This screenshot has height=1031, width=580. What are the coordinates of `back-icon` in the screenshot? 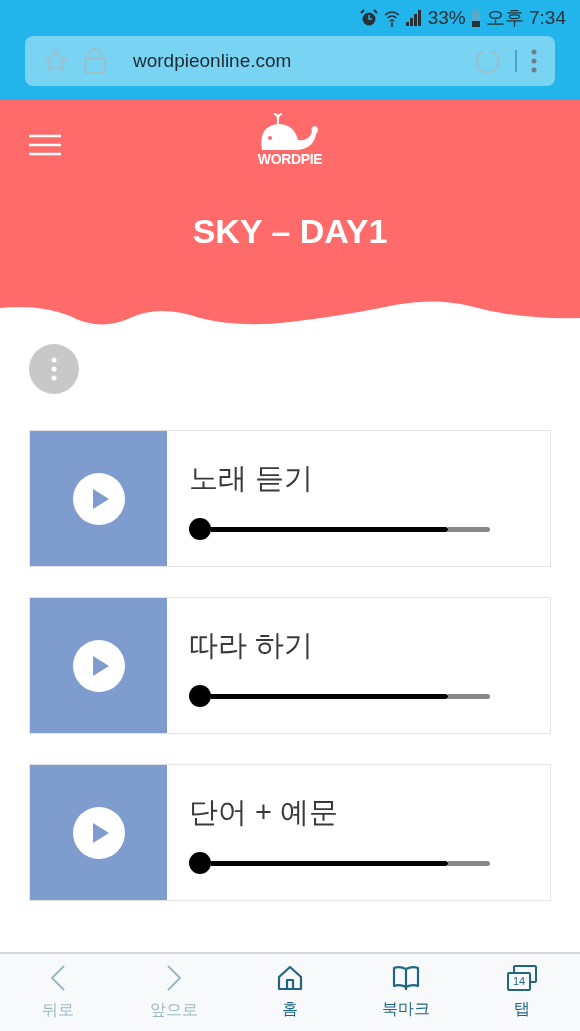 It's located at (58, 977).